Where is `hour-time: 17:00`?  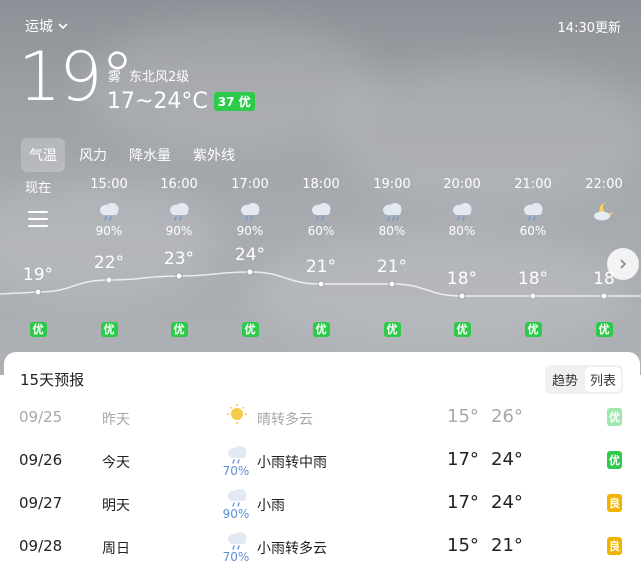 hour-time: 17:00 is located at coordinates (250, 184).